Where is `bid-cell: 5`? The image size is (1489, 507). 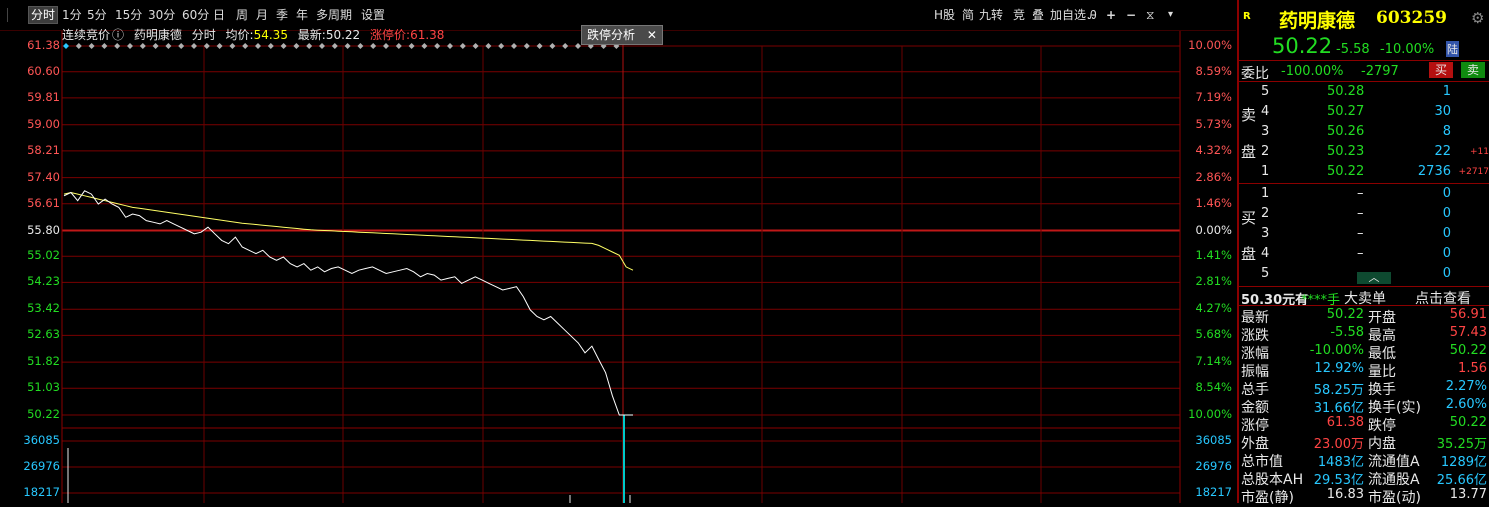 bid-cell: 5 is located at coordinates (1265, 273).